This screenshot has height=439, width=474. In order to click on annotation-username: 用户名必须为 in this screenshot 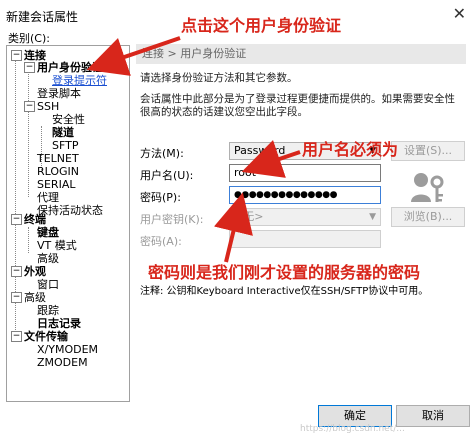, I will do `click(350, 149)`.